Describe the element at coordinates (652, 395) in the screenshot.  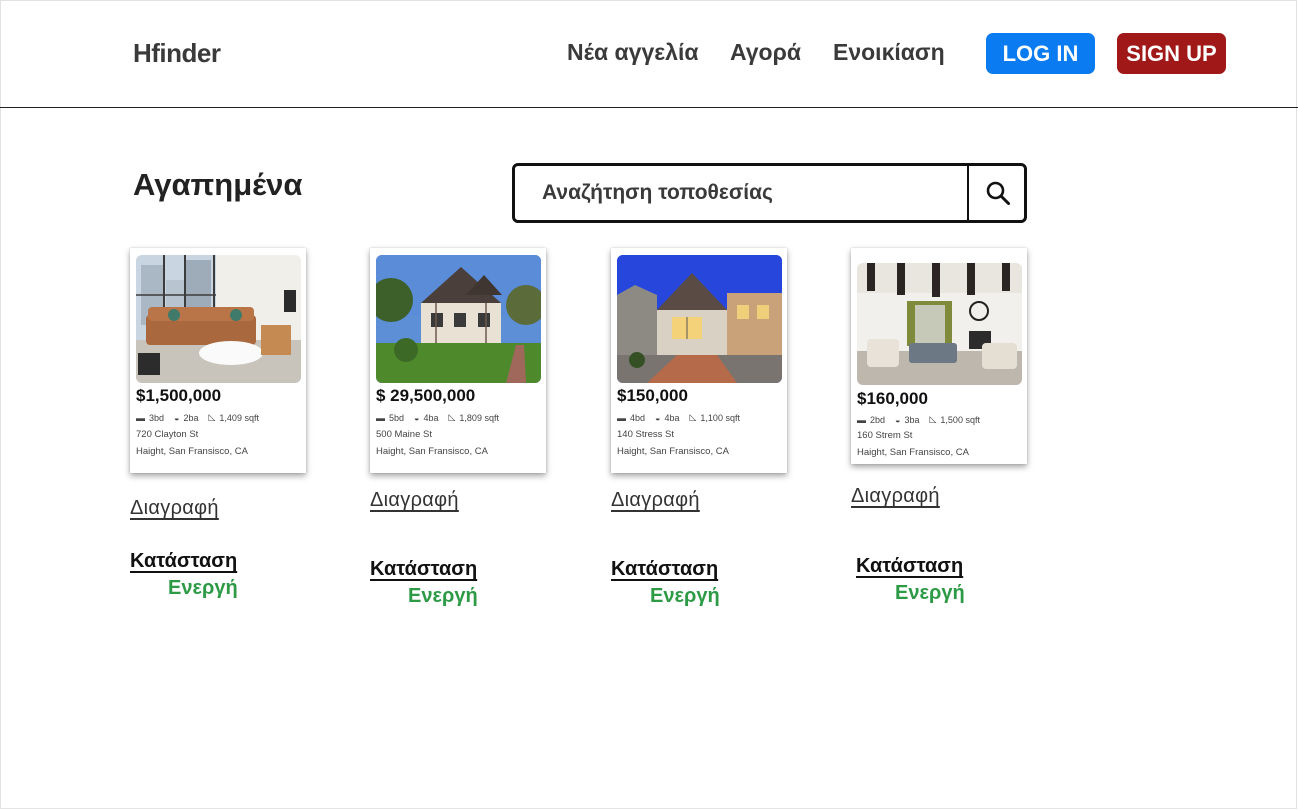
I see `listing-price: $150,000` at that location.